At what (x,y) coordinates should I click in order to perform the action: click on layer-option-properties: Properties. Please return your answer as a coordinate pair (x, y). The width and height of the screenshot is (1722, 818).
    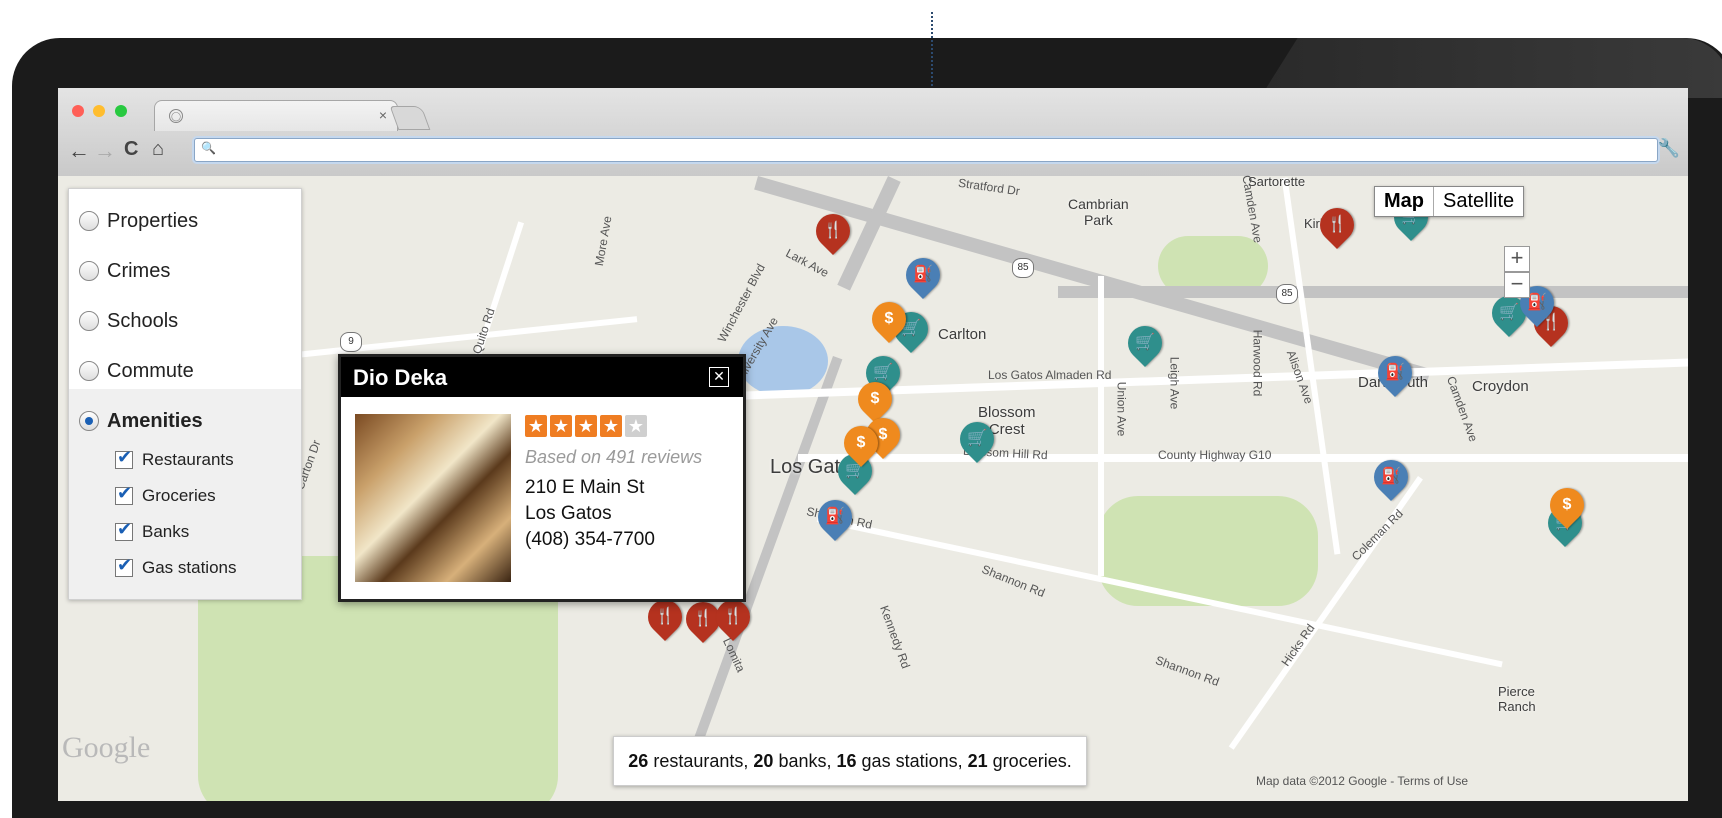
    Looking at the image, I should click on (138, 221).